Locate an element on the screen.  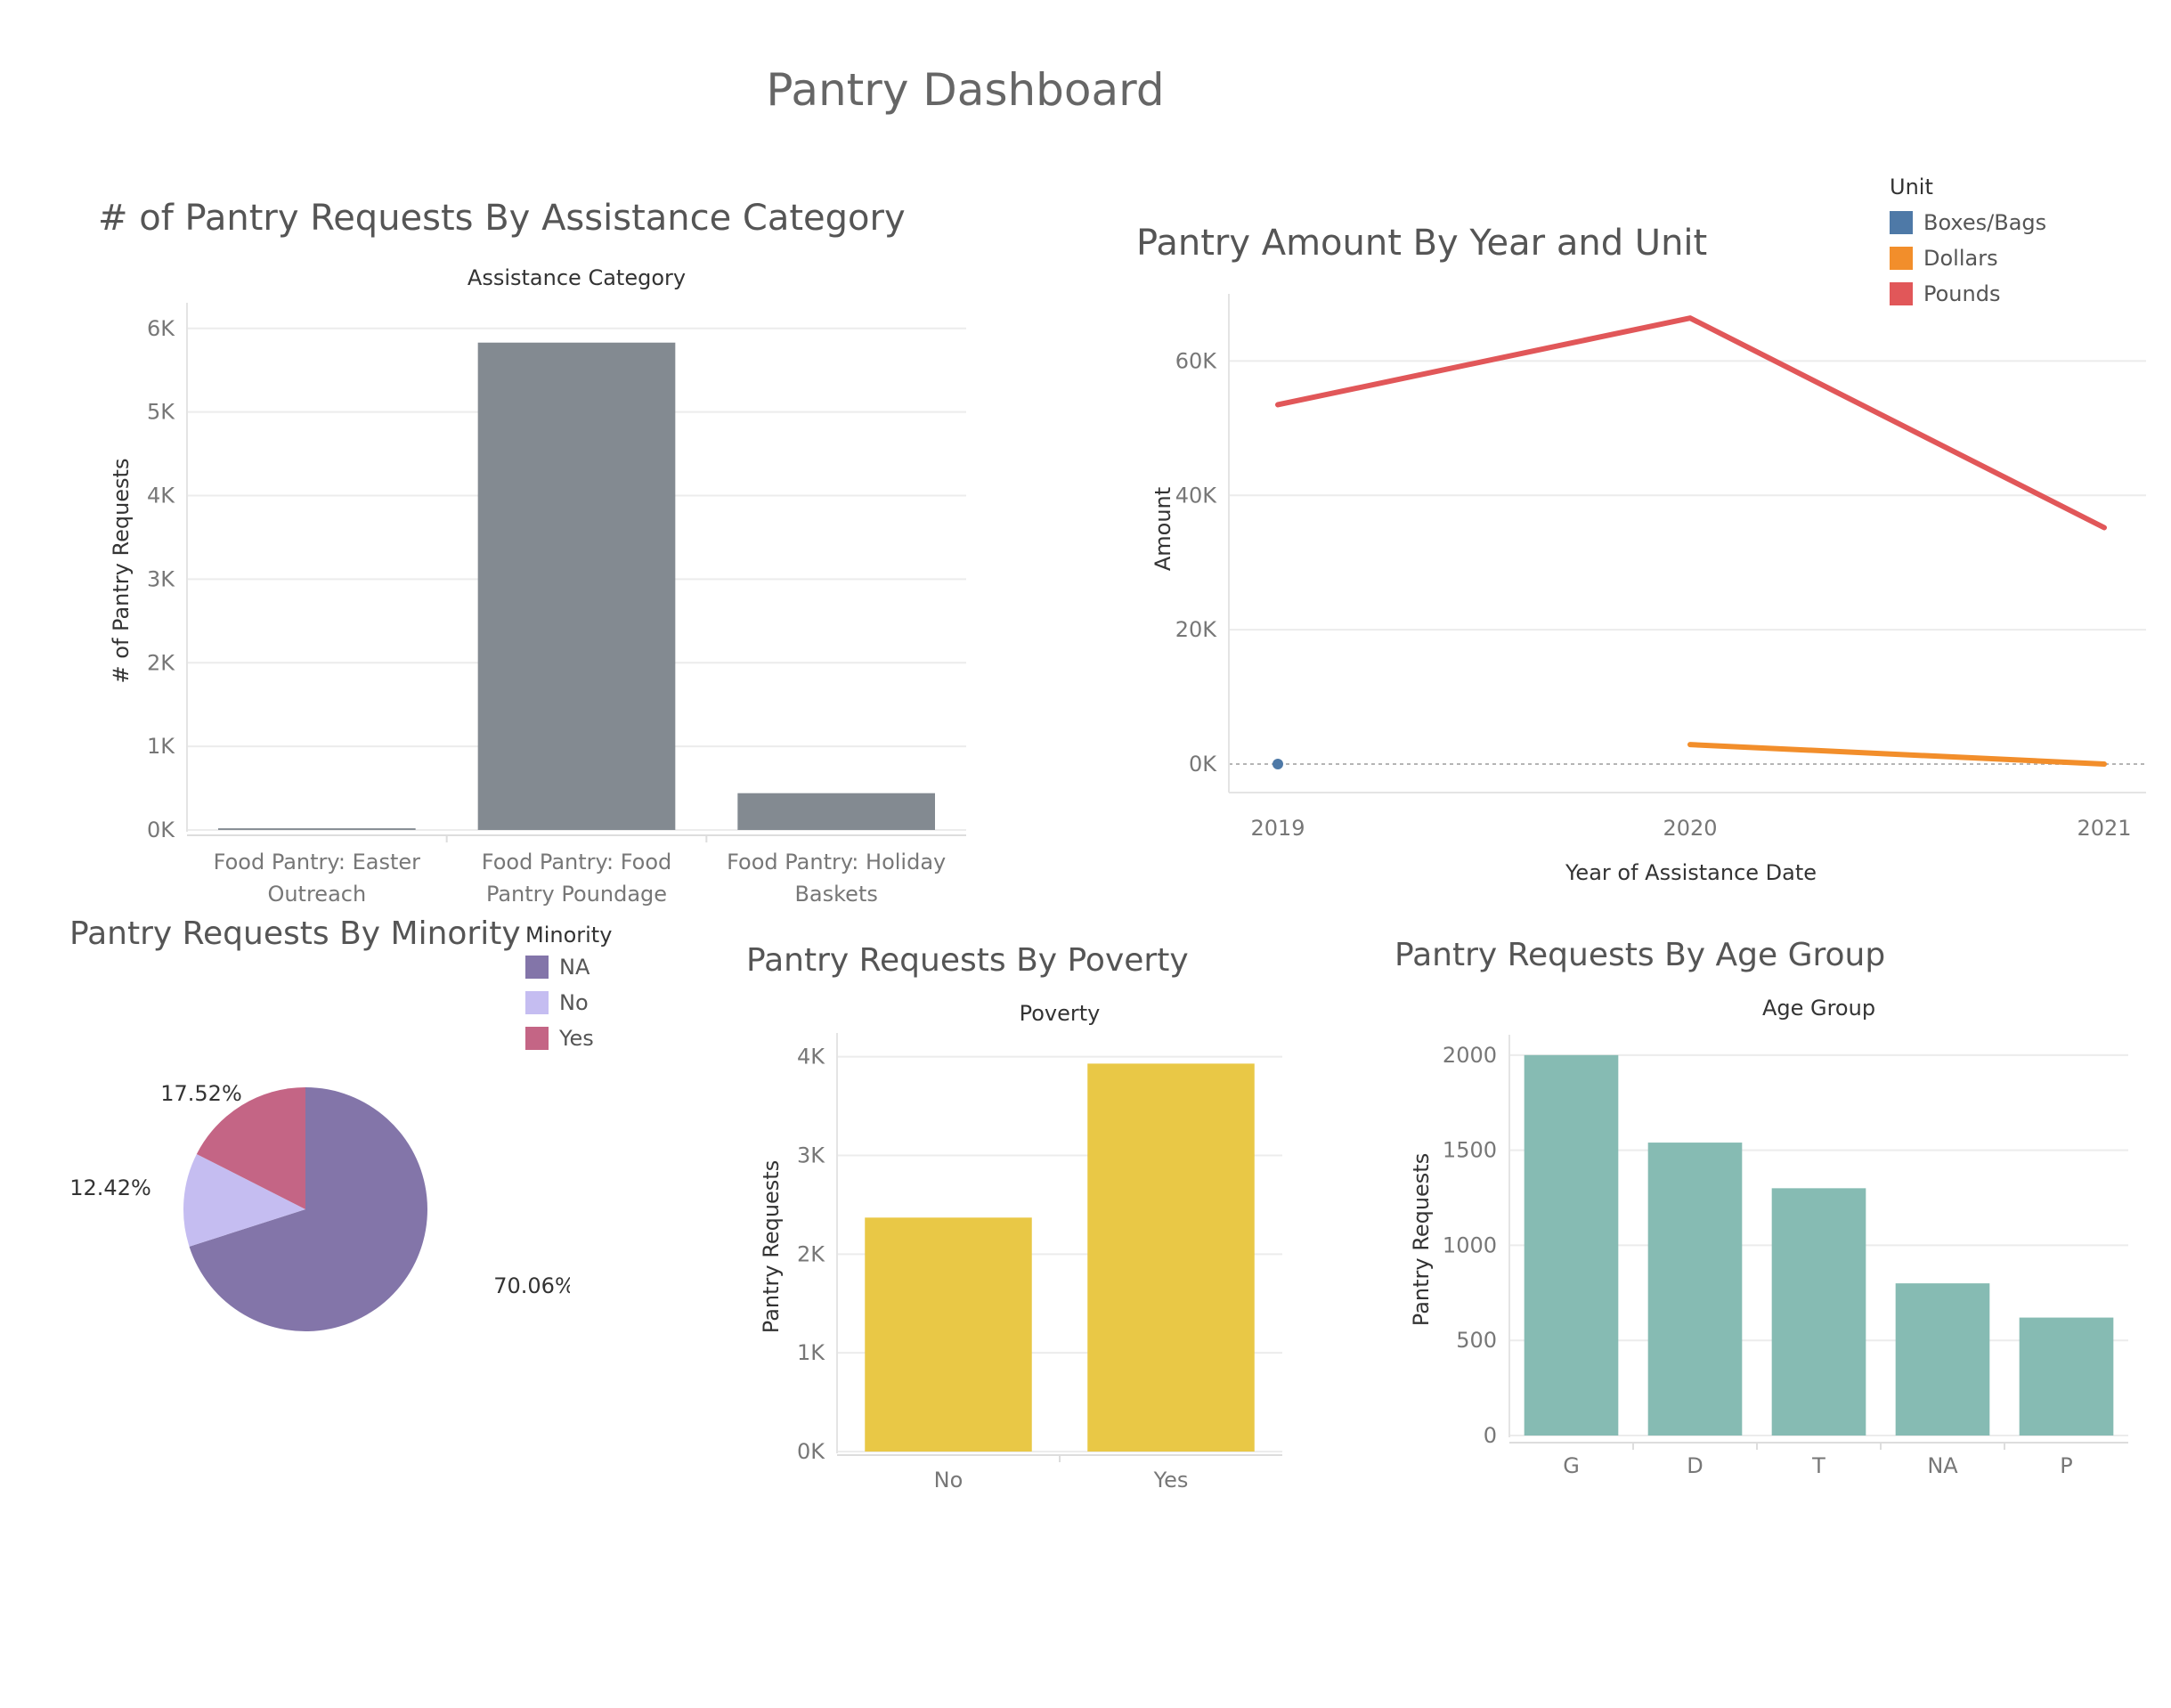
slice-label: 70.06% is located at coordinates (532, 1285).